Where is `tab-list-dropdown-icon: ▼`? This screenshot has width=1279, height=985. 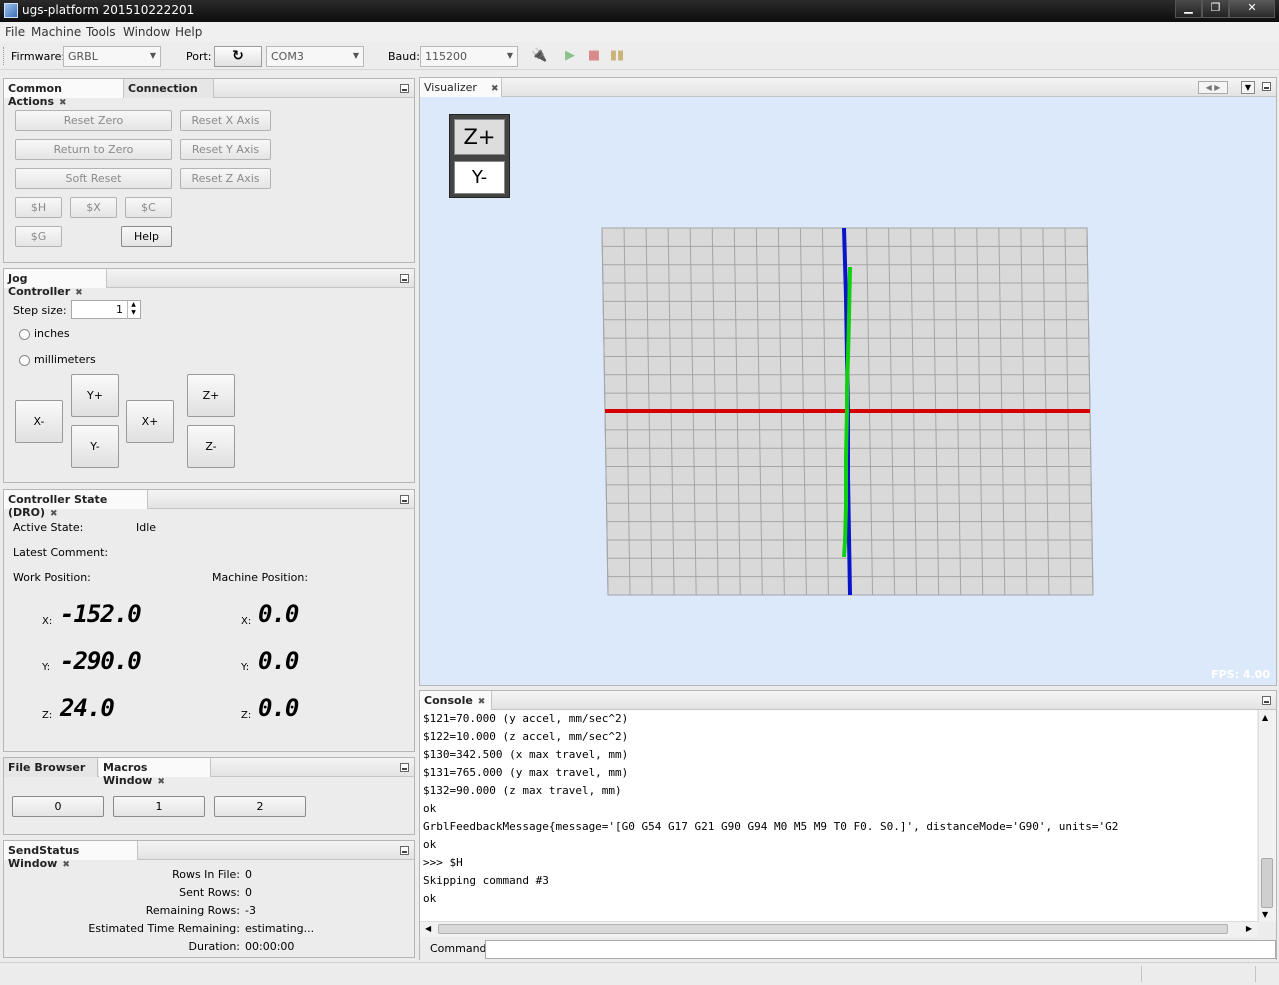
tab-list-dropdown-icon: ▼ is located at coordinates (1248, 87).